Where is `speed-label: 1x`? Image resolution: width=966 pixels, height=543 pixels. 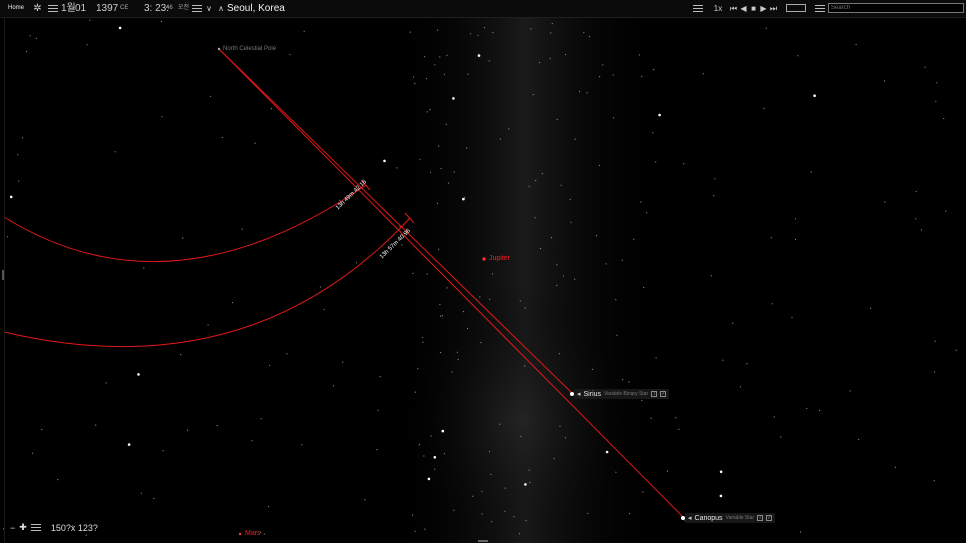 speed-label: 1x is located at coordinates (718, 8).